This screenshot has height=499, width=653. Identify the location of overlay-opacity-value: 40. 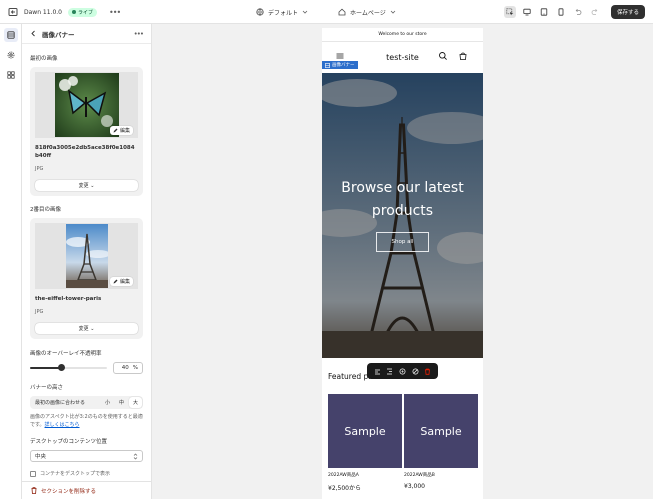
(125, 368).